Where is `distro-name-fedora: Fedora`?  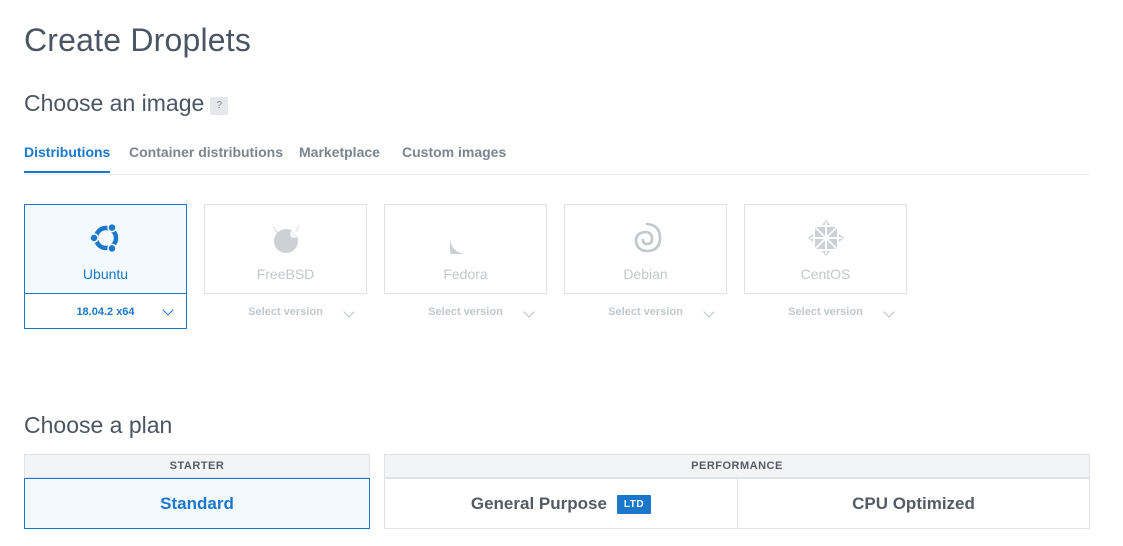 distro-name-fedora: Fedora is located at coordinates (465, 274).